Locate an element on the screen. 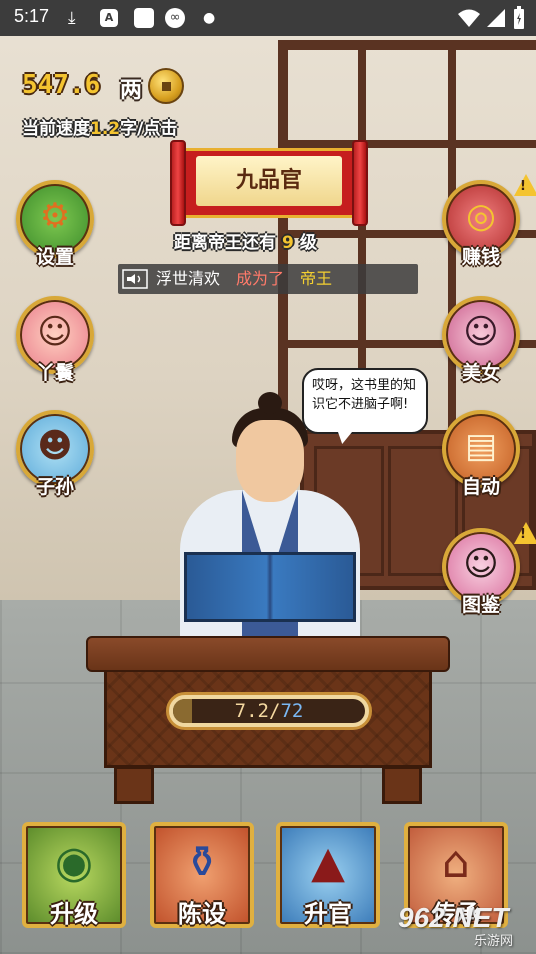  upgrade-label: 升级 is located at coordinates (74, 914).